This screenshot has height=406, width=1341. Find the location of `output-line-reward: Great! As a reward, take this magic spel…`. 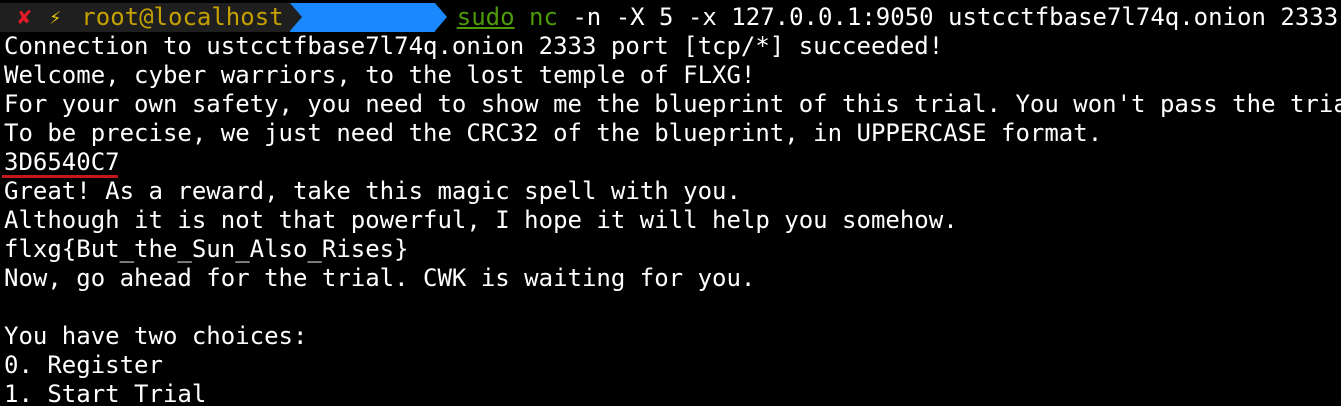

output-line-reward: Great! As a reward, take this magic spel… is located at coordinates (372, 191).